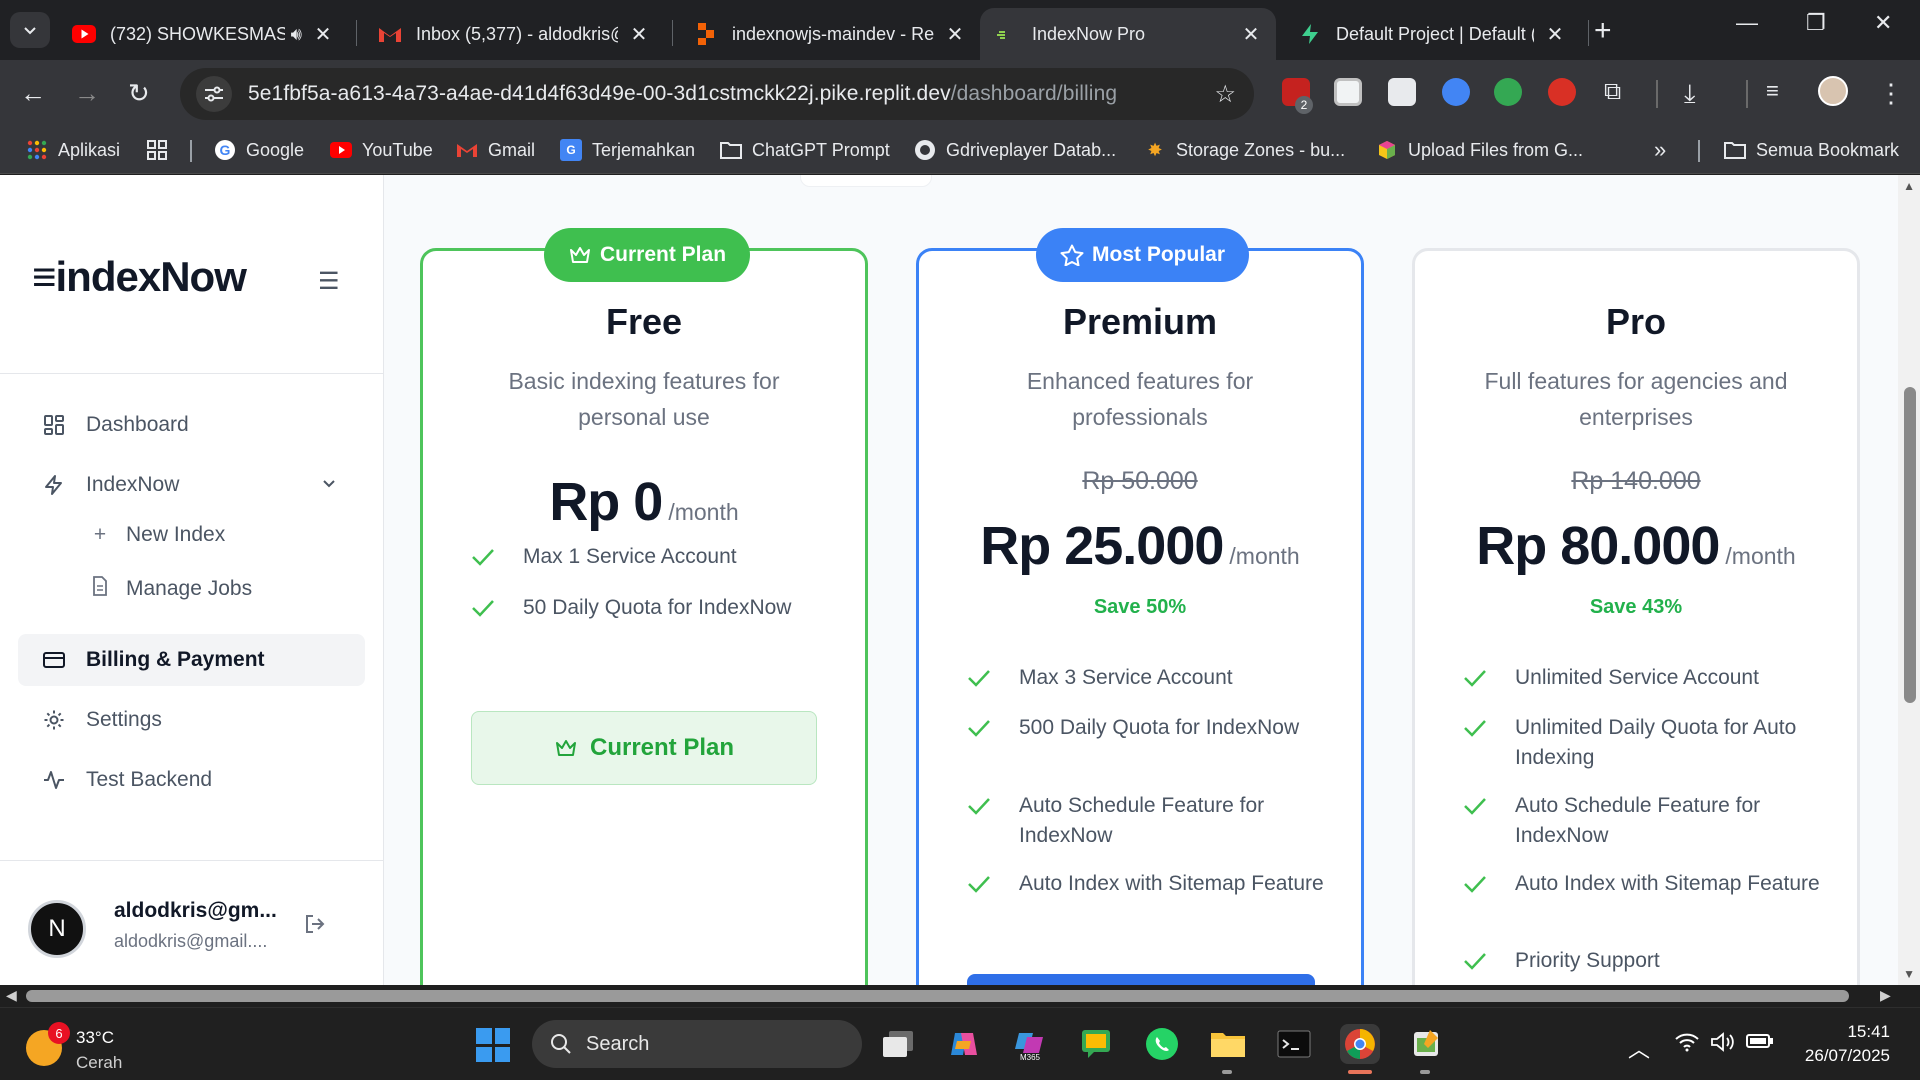 Image resolution: width=1920 pixels, height=1080 pixels. Describe the element at coordinates (1225, 94) in the screenshot. I see `bookmark-star-icon: ☆` at that location.